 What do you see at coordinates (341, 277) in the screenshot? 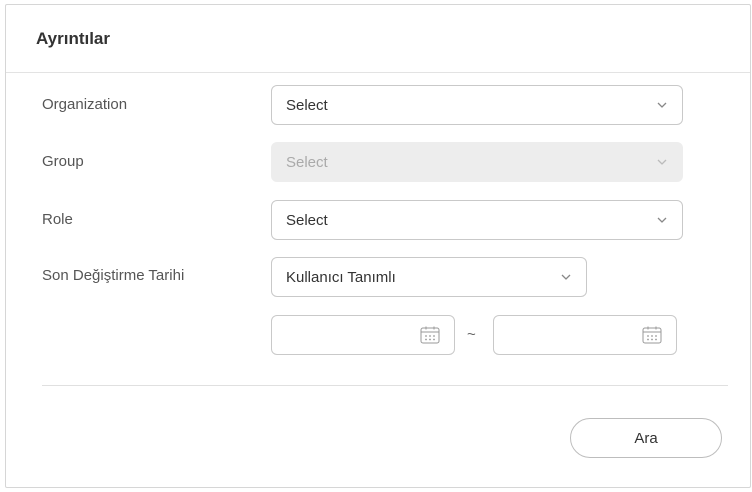
I see `date-range-select-value: Kullanıcı Tanımlı` at bounding box center [341, 277].